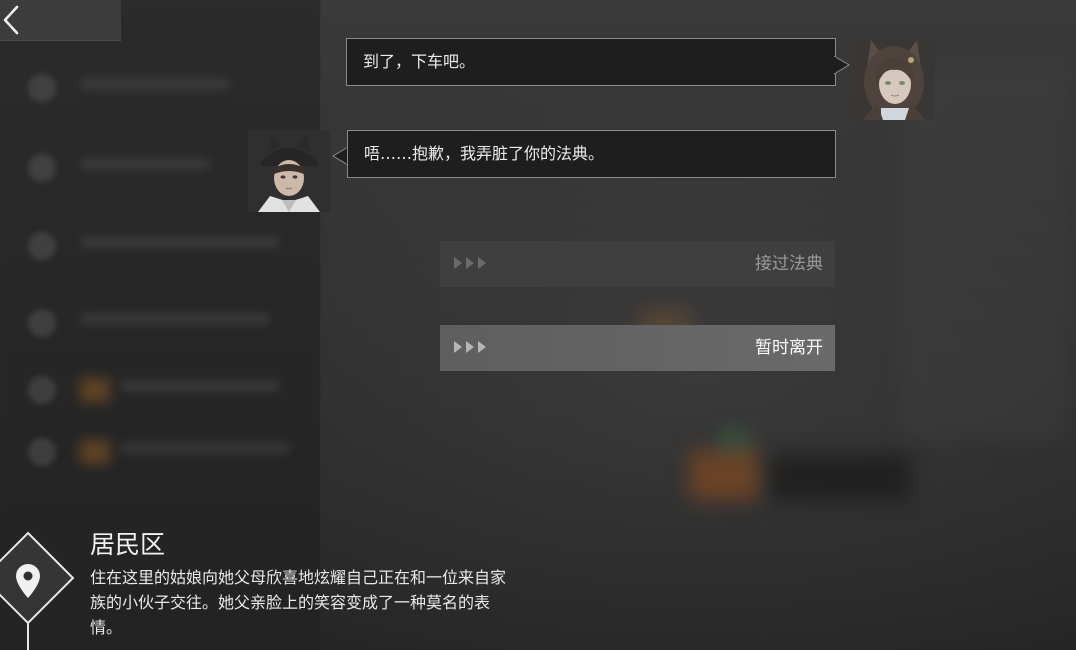  Describe the element at coordinates (37, 590) in the screenshot. I see `map-pin-icon` at that location.